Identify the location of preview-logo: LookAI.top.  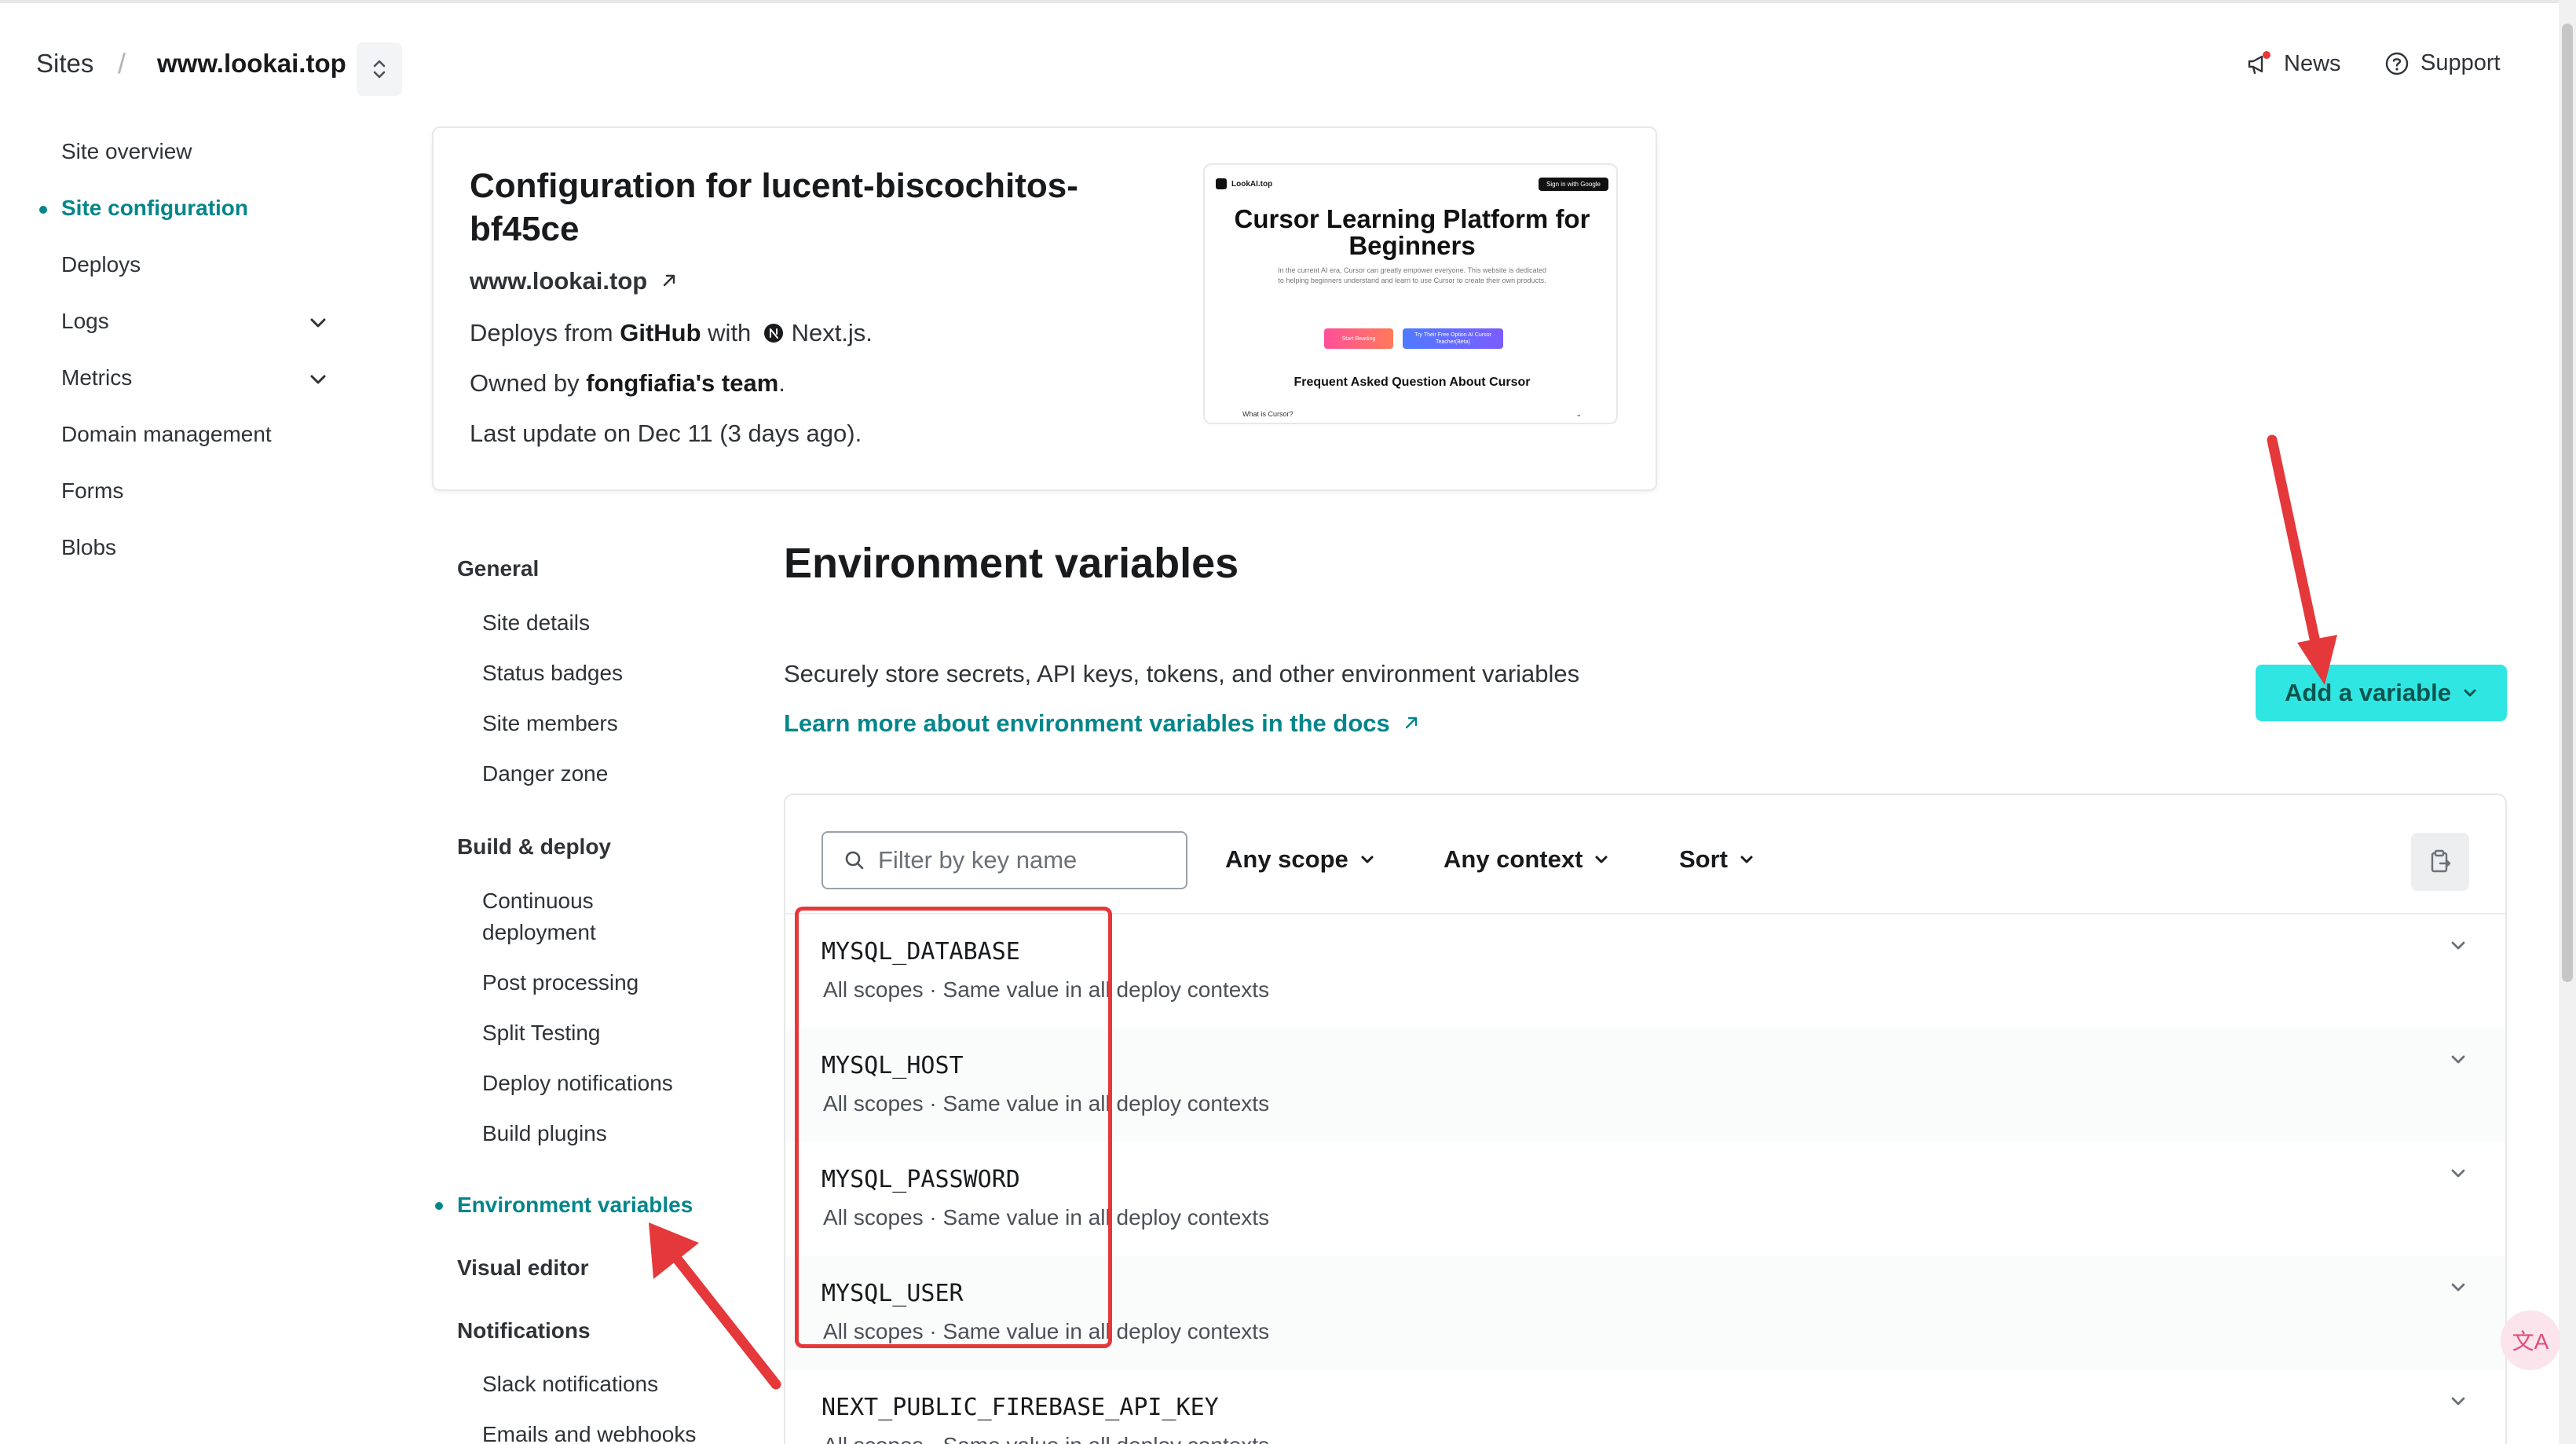
(1244, 183).